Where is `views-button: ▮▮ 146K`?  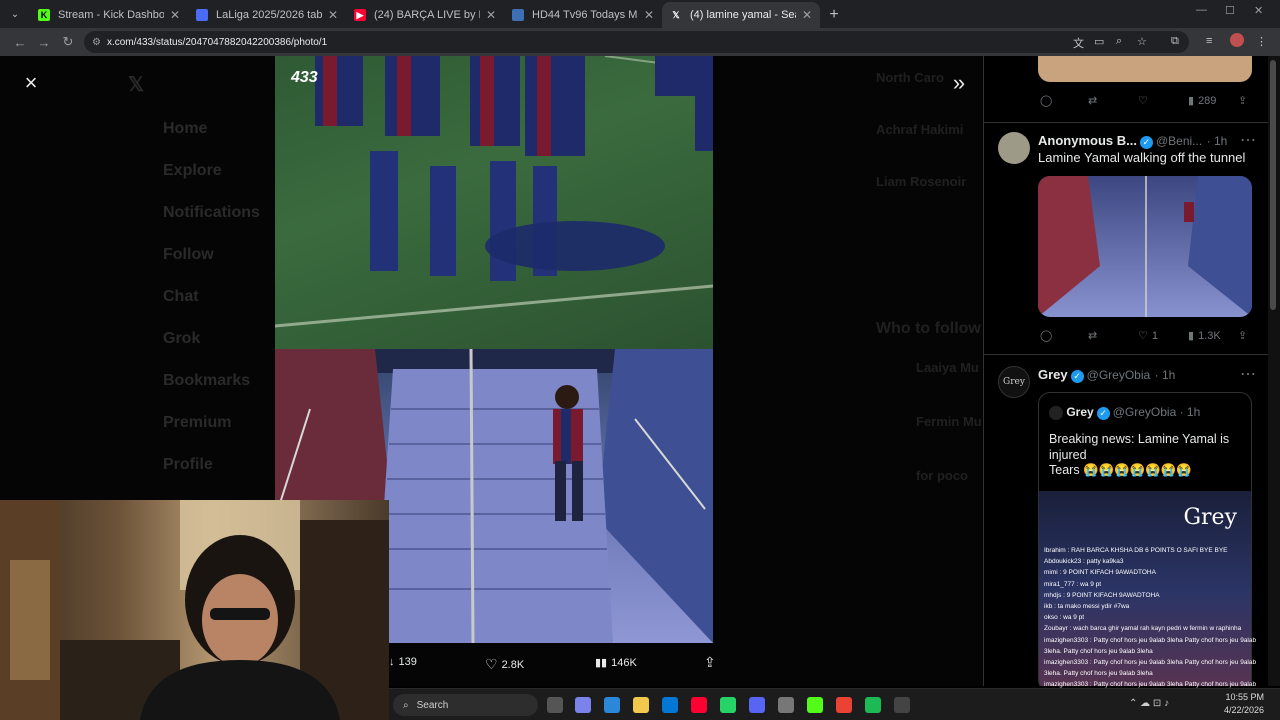
views-button: ▮▮ 146K is located at coordinates (616, 663).